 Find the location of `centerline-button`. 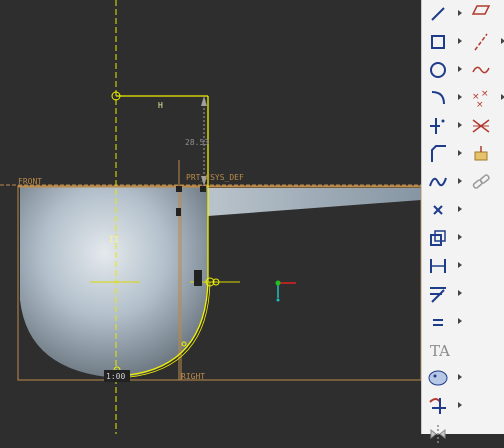

centerline-button is located at coordinates (485, 42).